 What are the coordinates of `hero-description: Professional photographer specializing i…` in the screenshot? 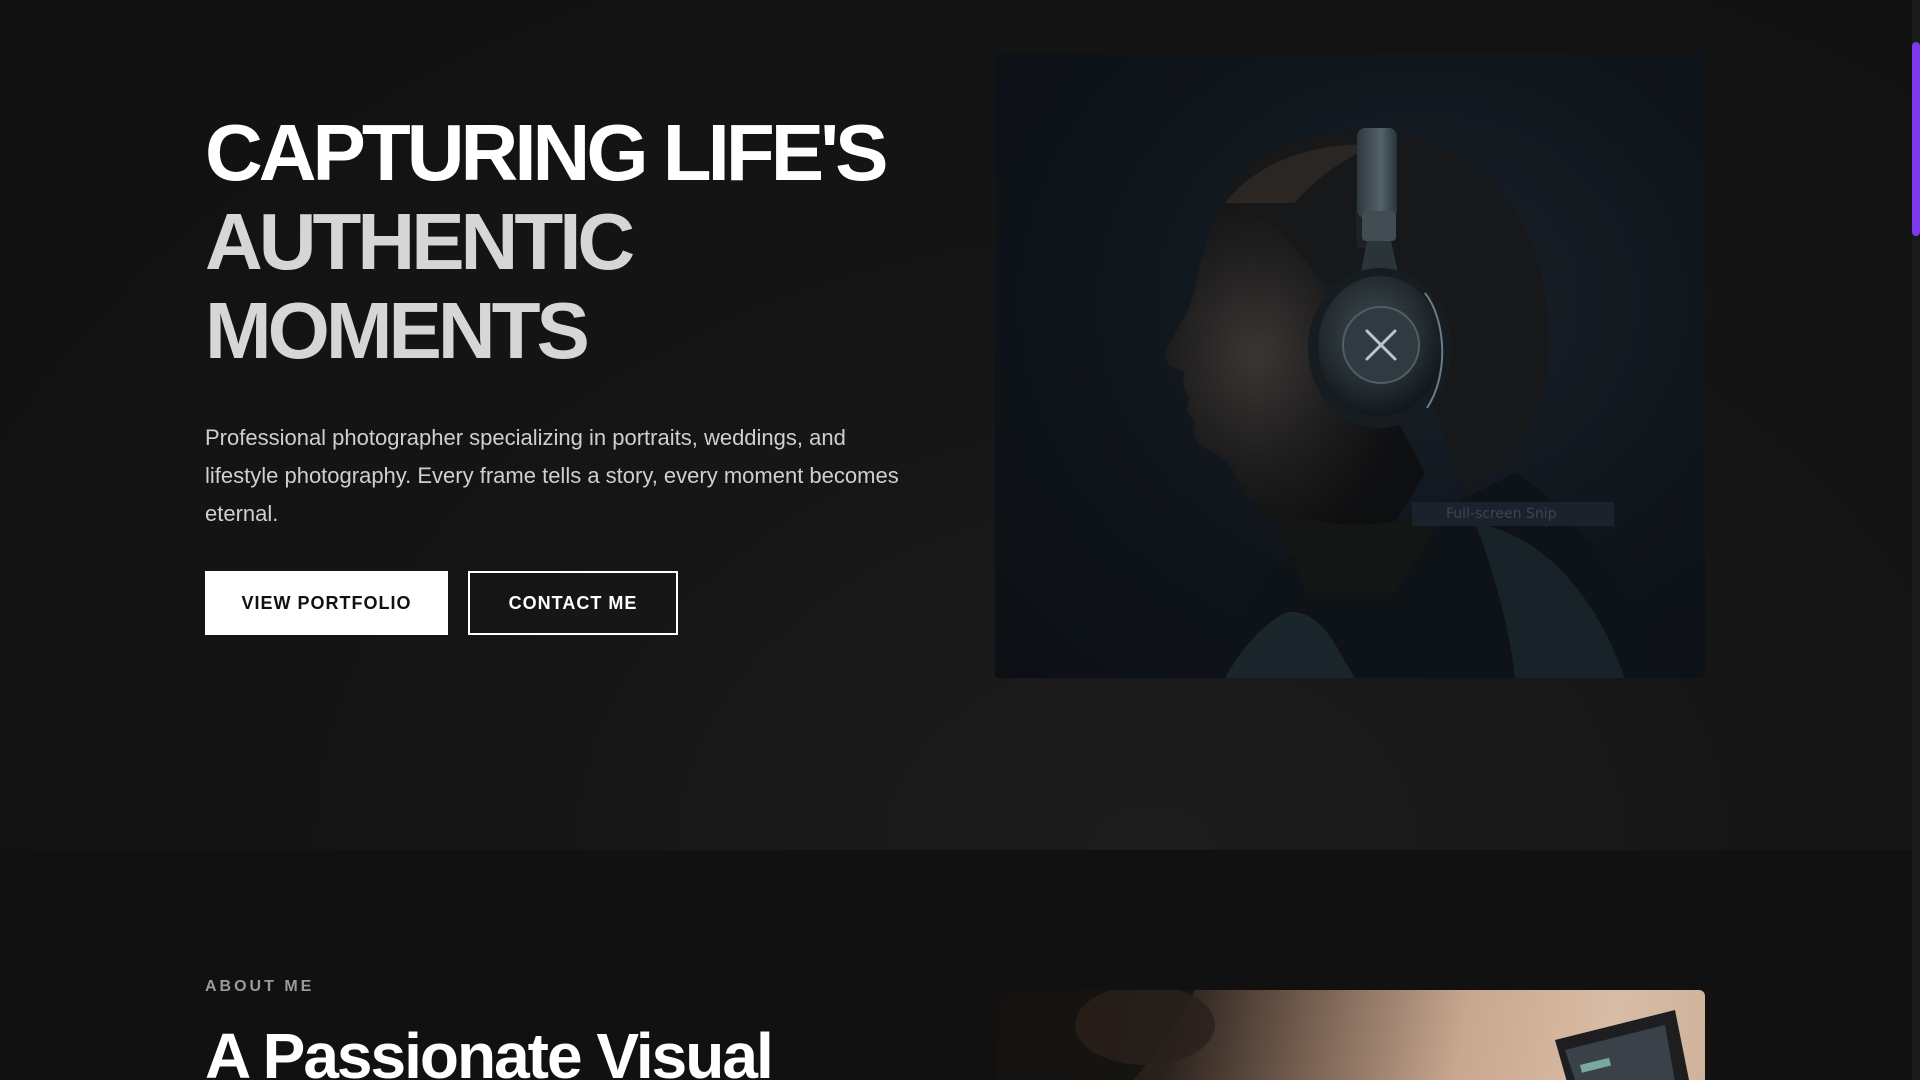 It's located at (552, 475).